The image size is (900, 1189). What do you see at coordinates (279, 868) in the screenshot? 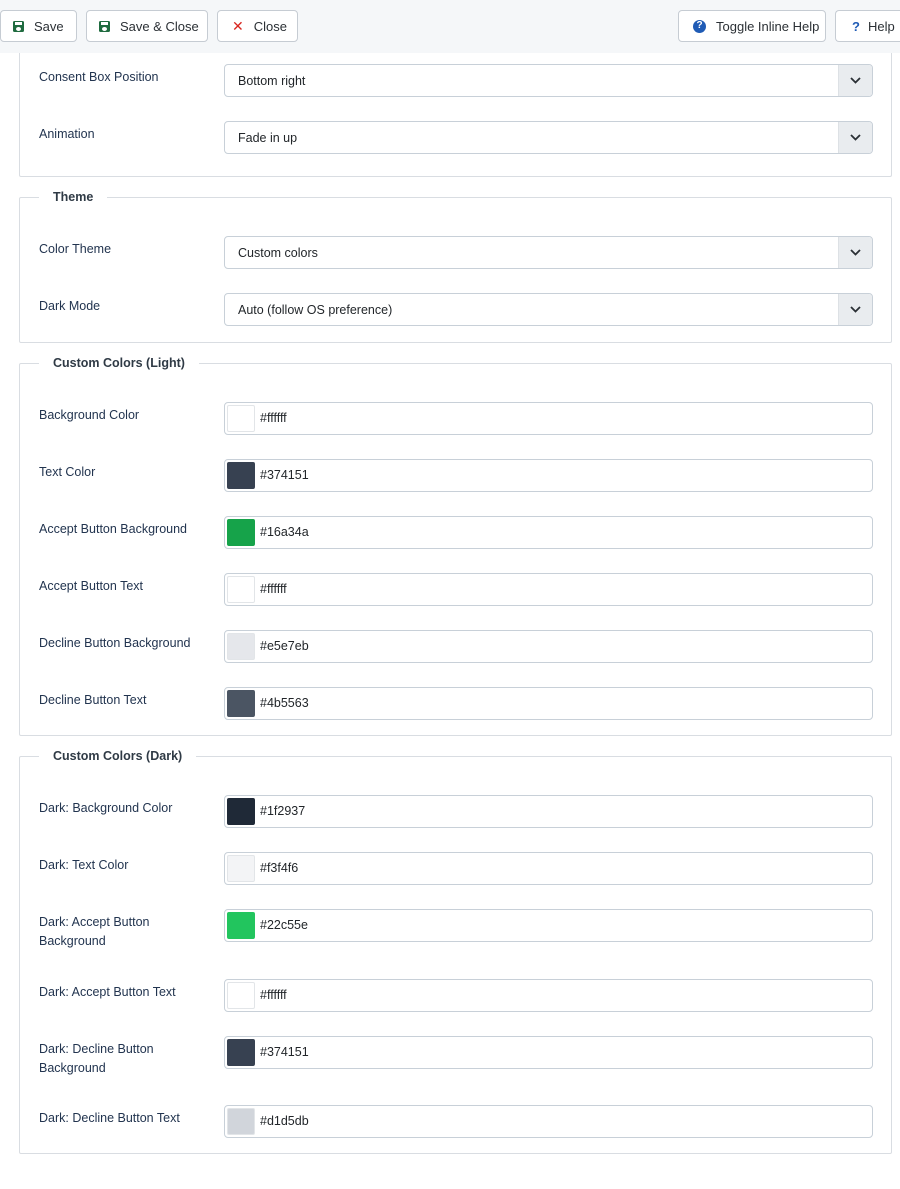
I see `color-value: #f3f4f6` at bounding box center [279, 868].